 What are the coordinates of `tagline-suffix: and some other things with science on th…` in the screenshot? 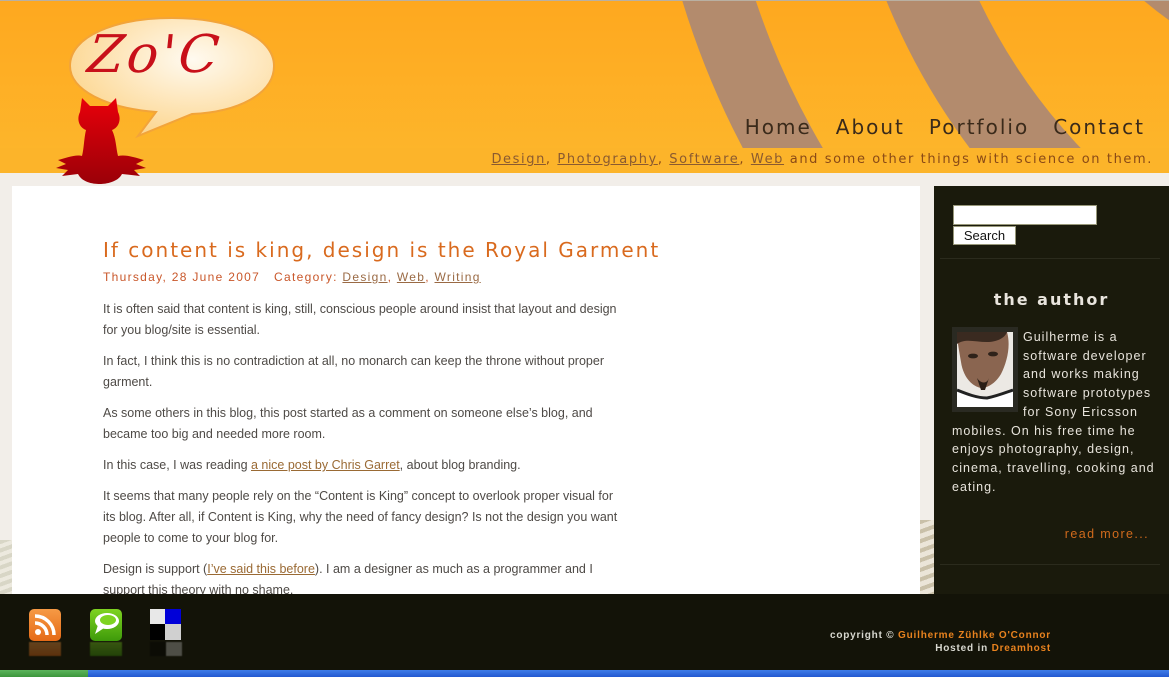 It's located at (968, 159).